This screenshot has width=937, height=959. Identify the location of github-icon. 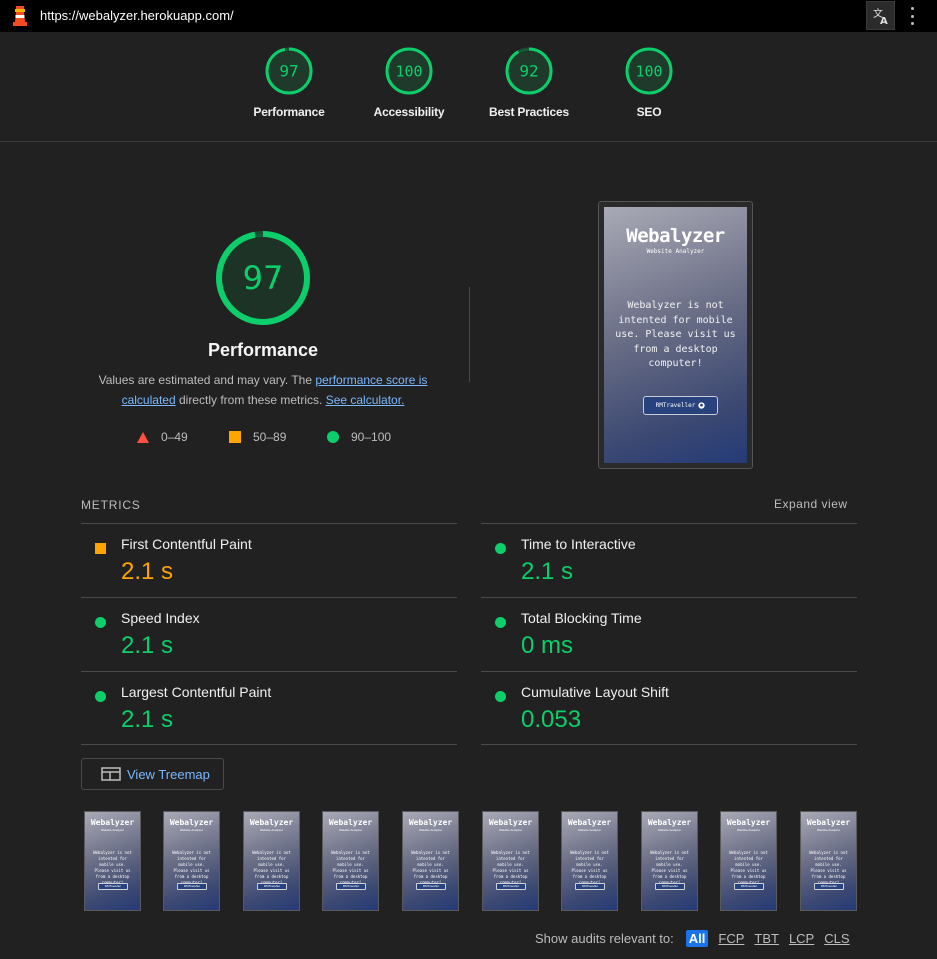
(702, 405).